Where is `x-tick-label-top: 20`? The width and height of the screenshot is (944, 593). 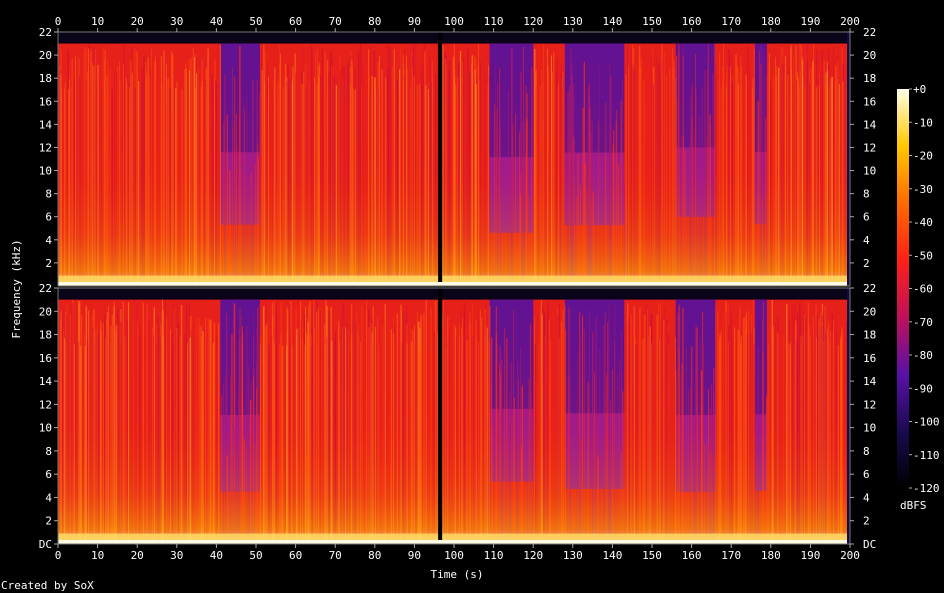 x-tick-label-top: 20 is located at coordinates (137, 21).